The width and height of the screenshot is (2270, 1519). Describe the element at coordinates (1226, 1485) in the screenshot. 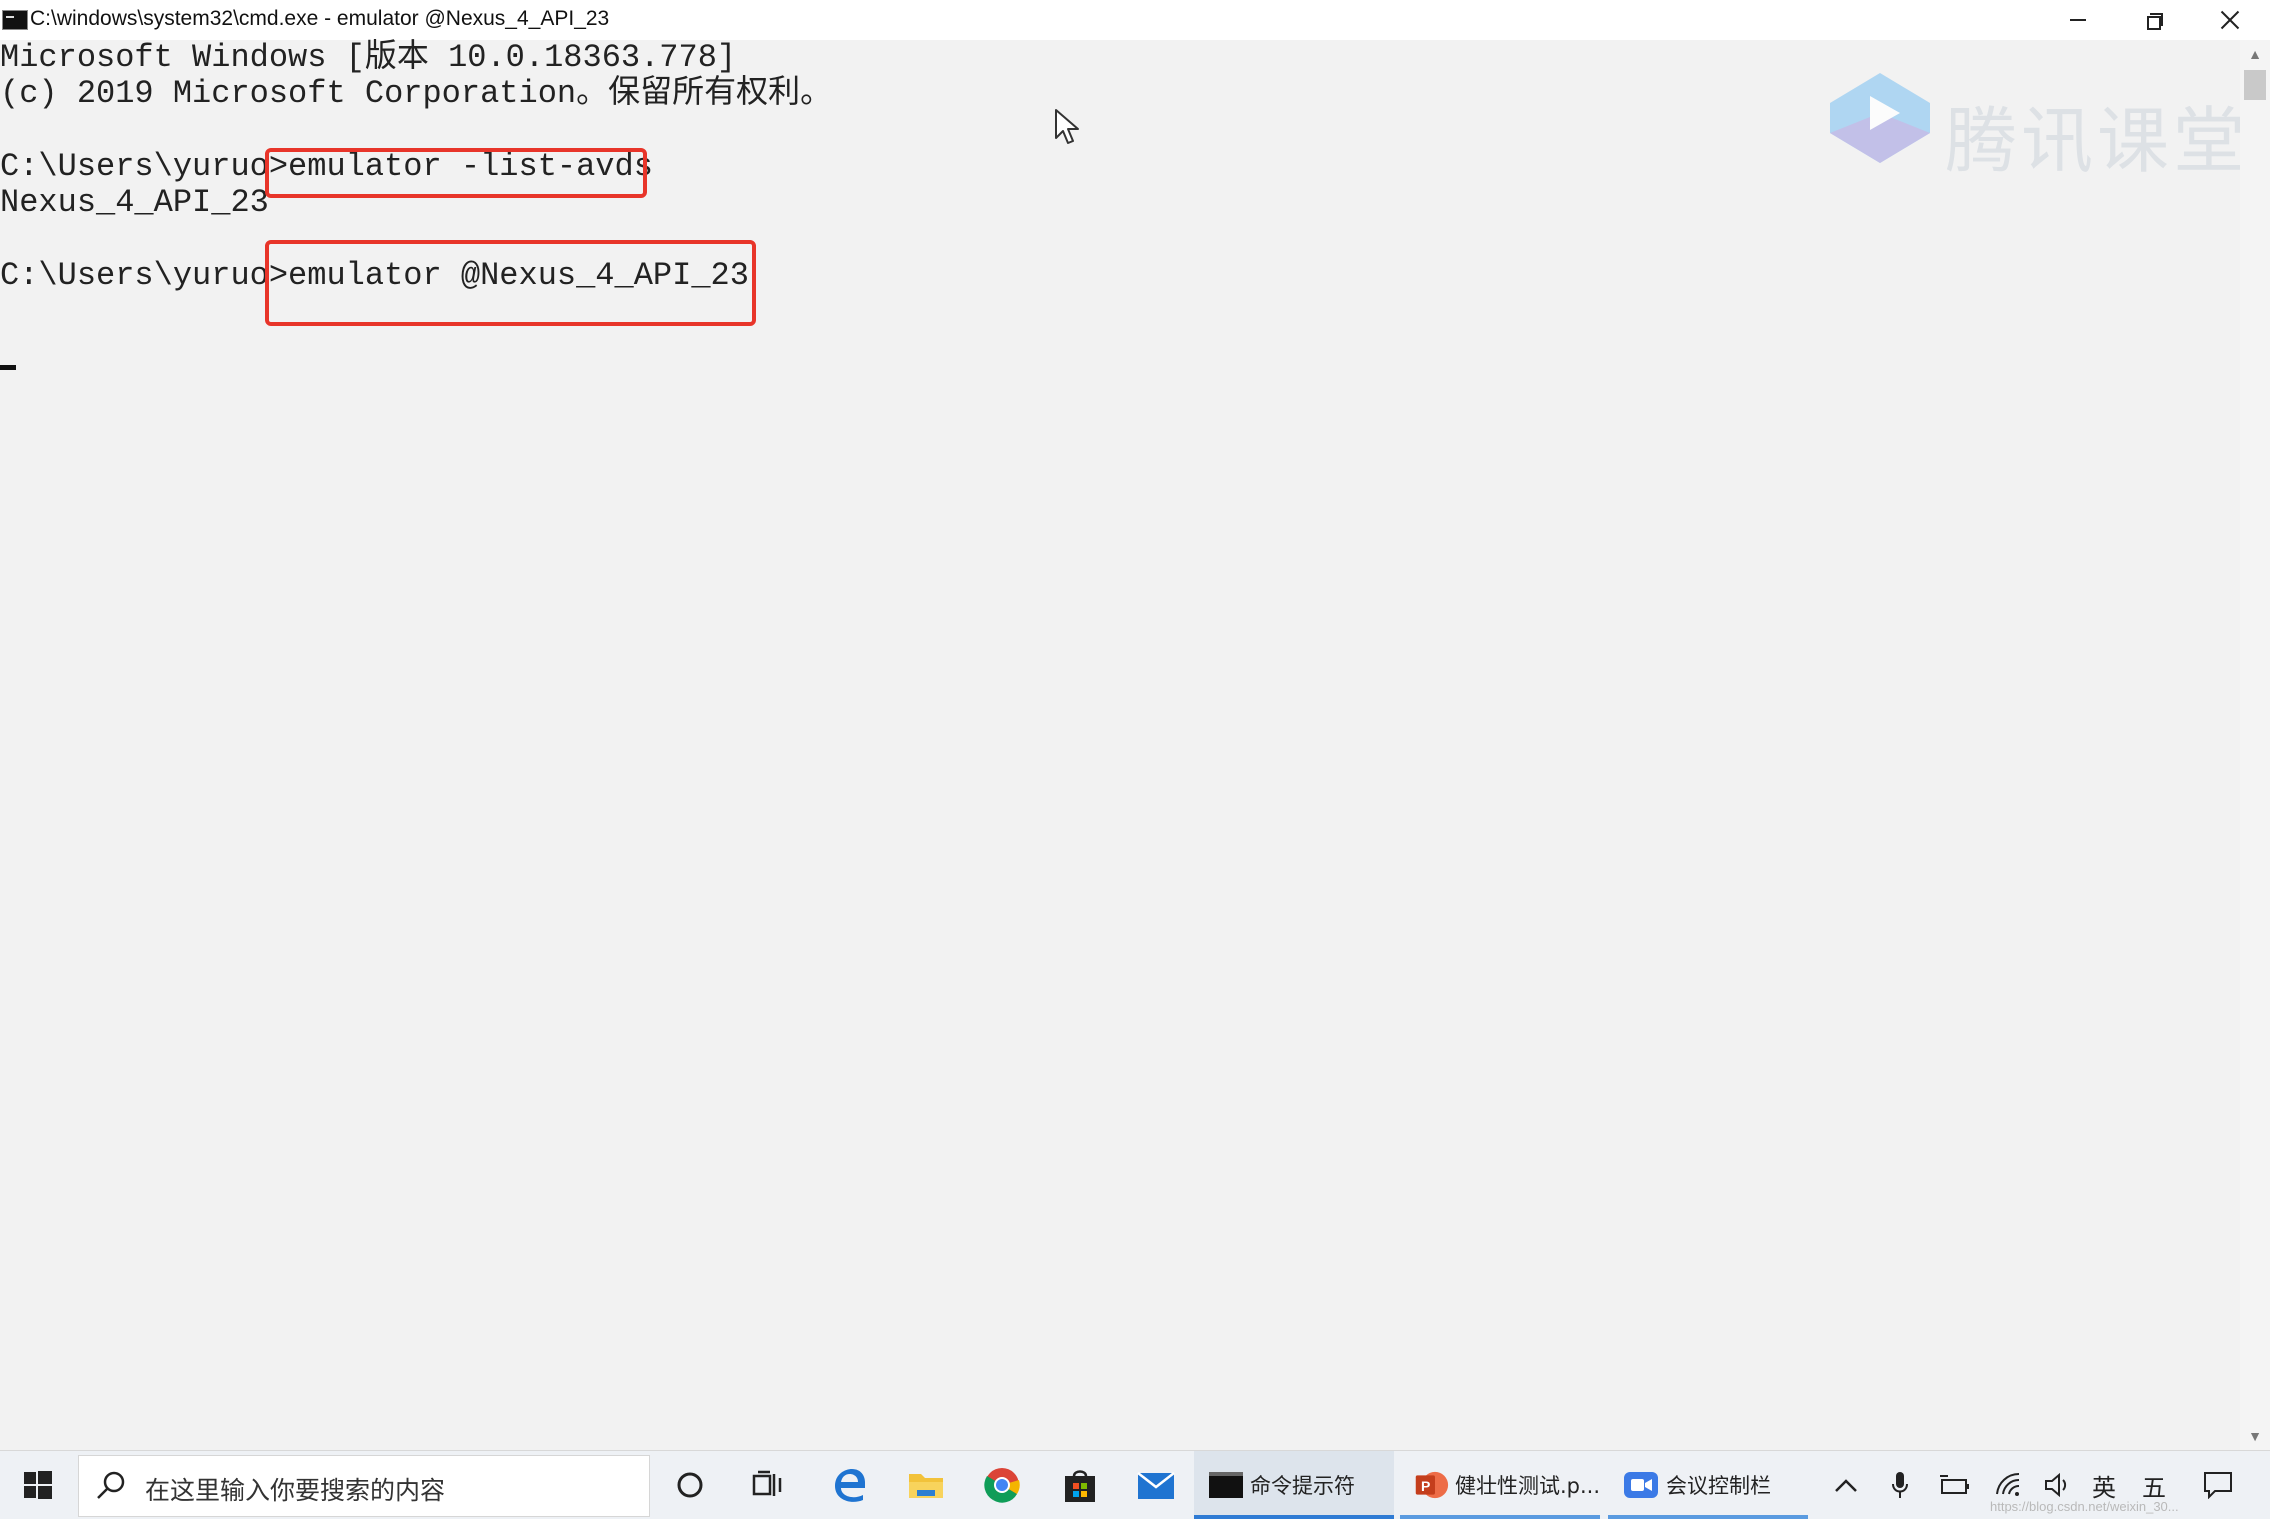

I see `cmd-icon` at that location.